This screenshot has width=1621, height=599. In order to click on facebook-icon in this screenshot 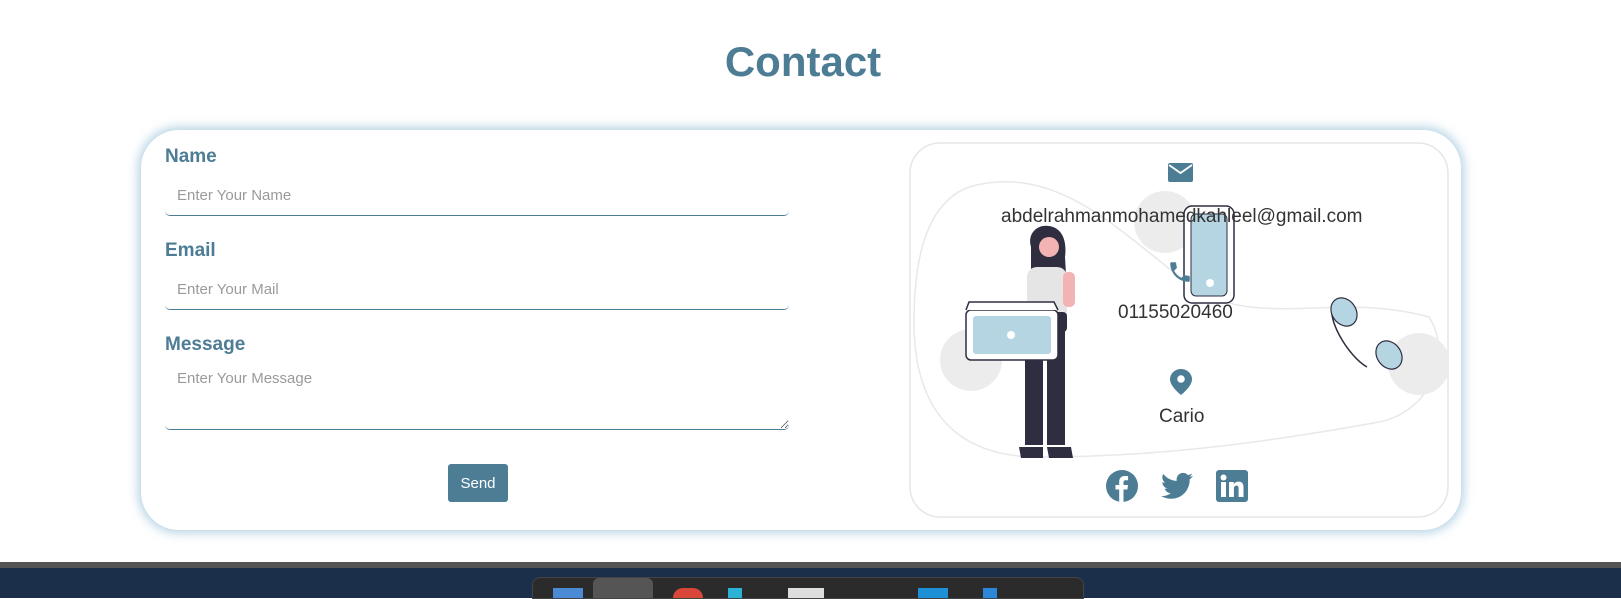, I will do `click(1122, 486)`.